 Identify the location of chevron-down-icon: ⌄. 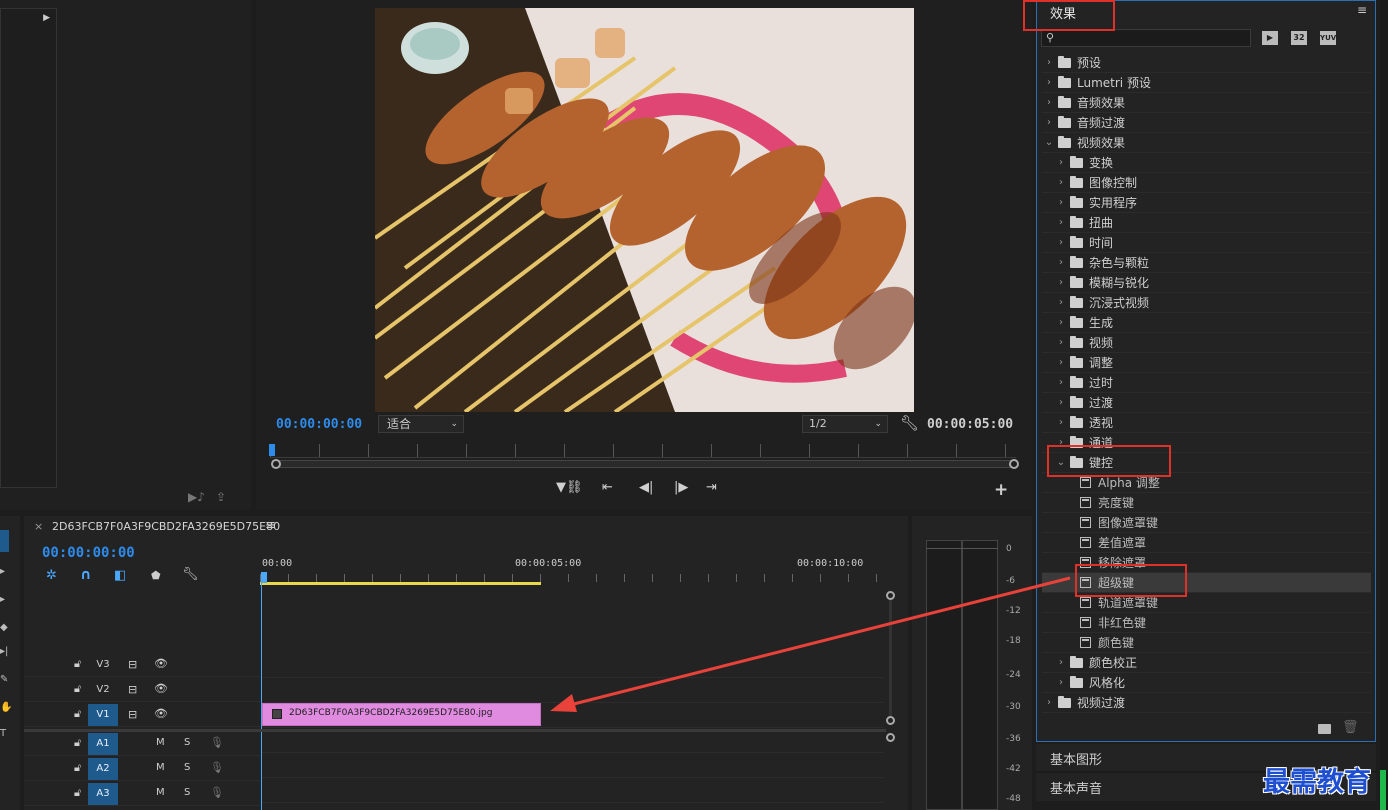
(1049, 142).